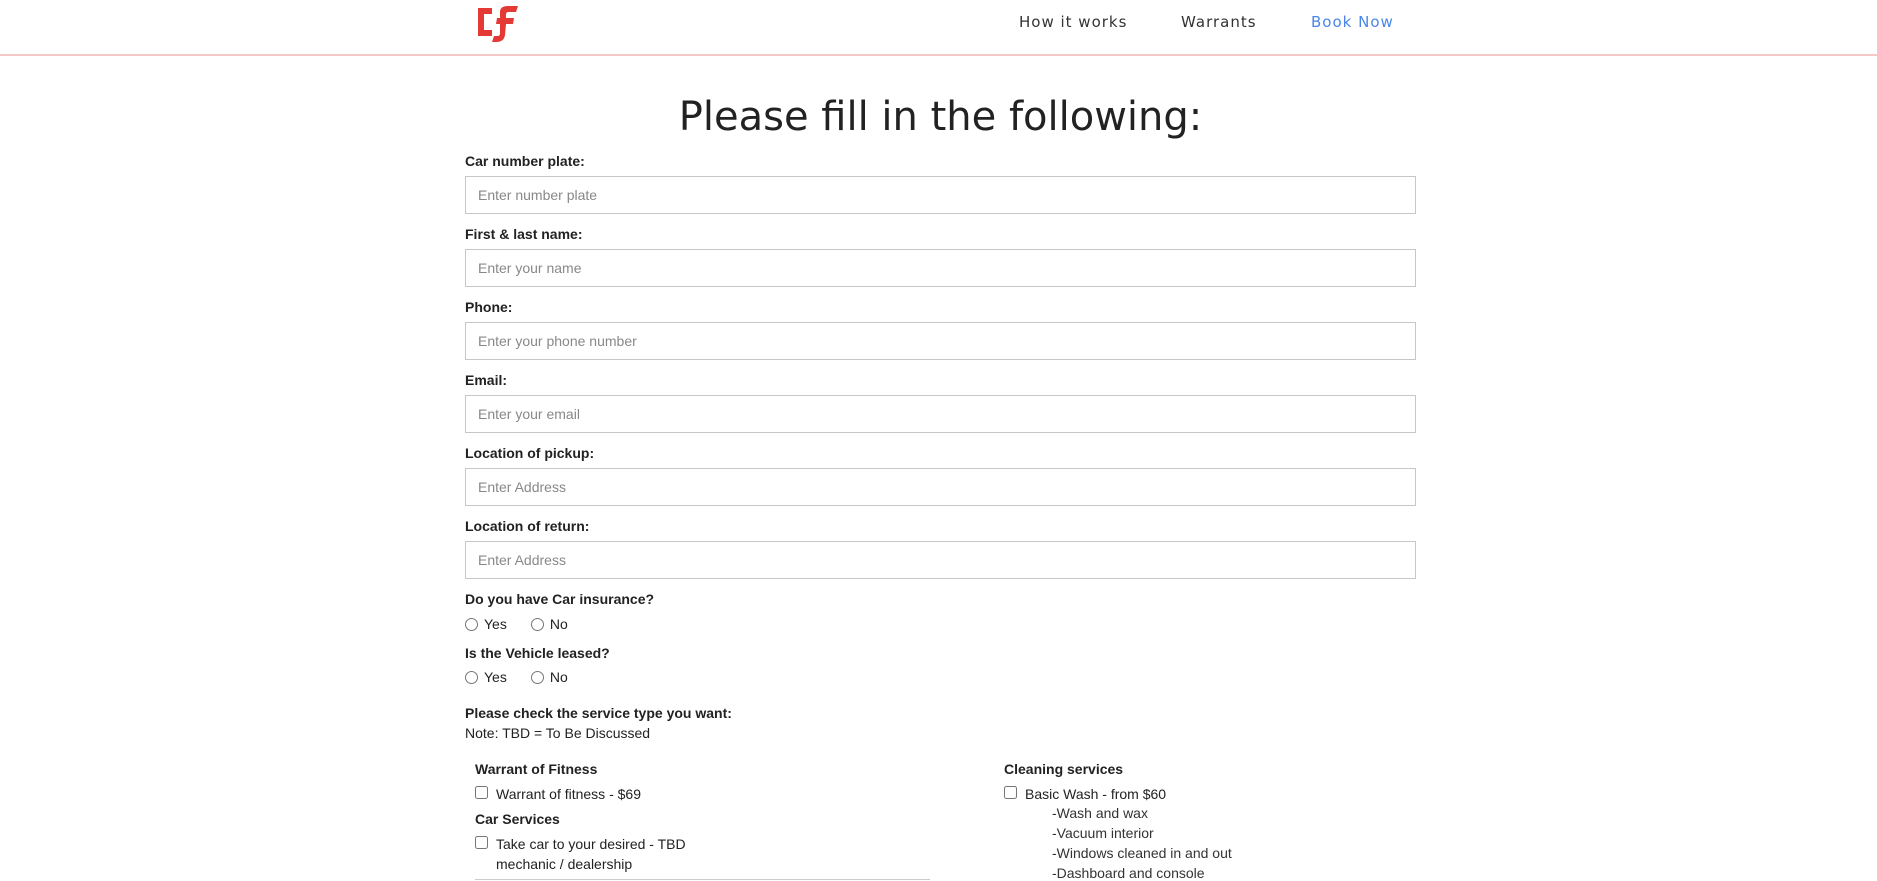  I want to click on wof-option: Warrant of fitness - $69, so click(558, 794).